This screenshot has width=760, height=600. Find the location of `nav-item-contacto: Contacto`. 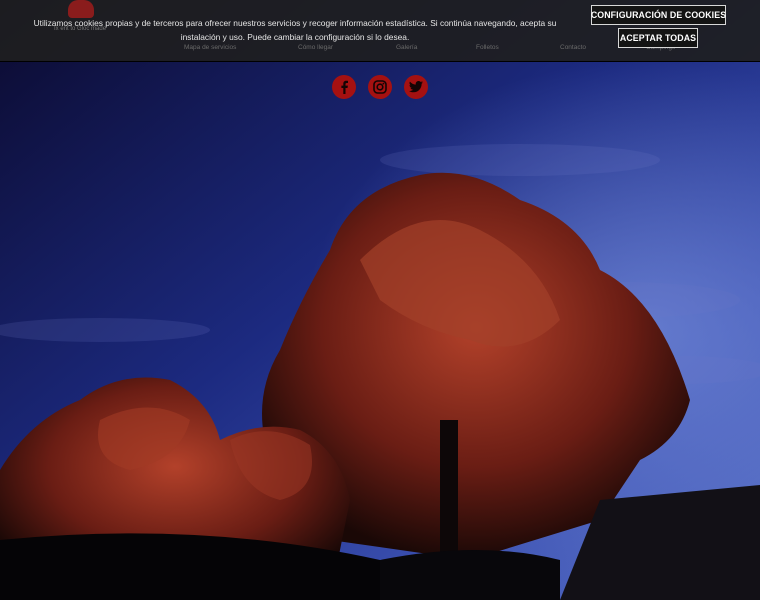

nav-item-contacto: Contacto is located at coordinates (573, 47).